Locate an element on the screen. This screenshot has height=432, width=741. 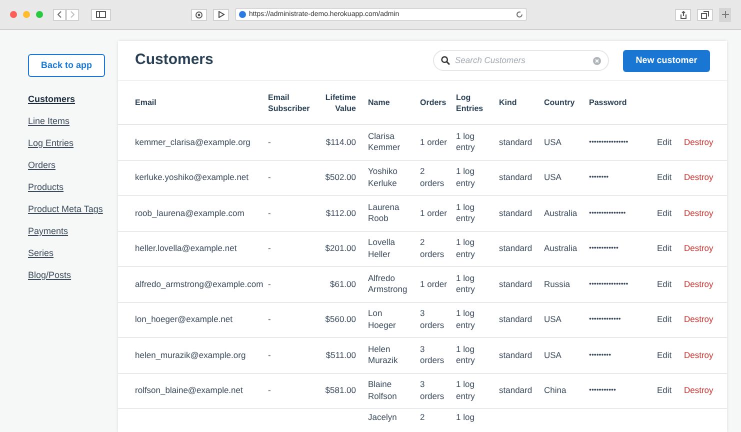
sidebar-nav-link: Series is located at coordinates (71, 253).